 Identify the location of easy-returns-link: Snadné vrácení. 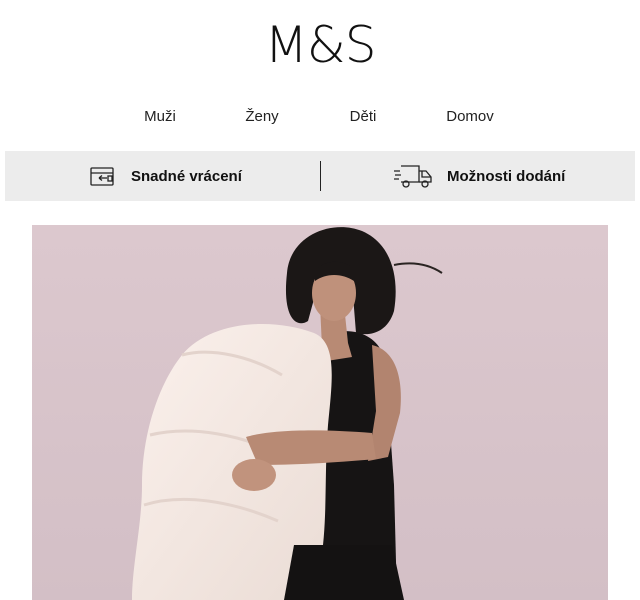
(165, 176).